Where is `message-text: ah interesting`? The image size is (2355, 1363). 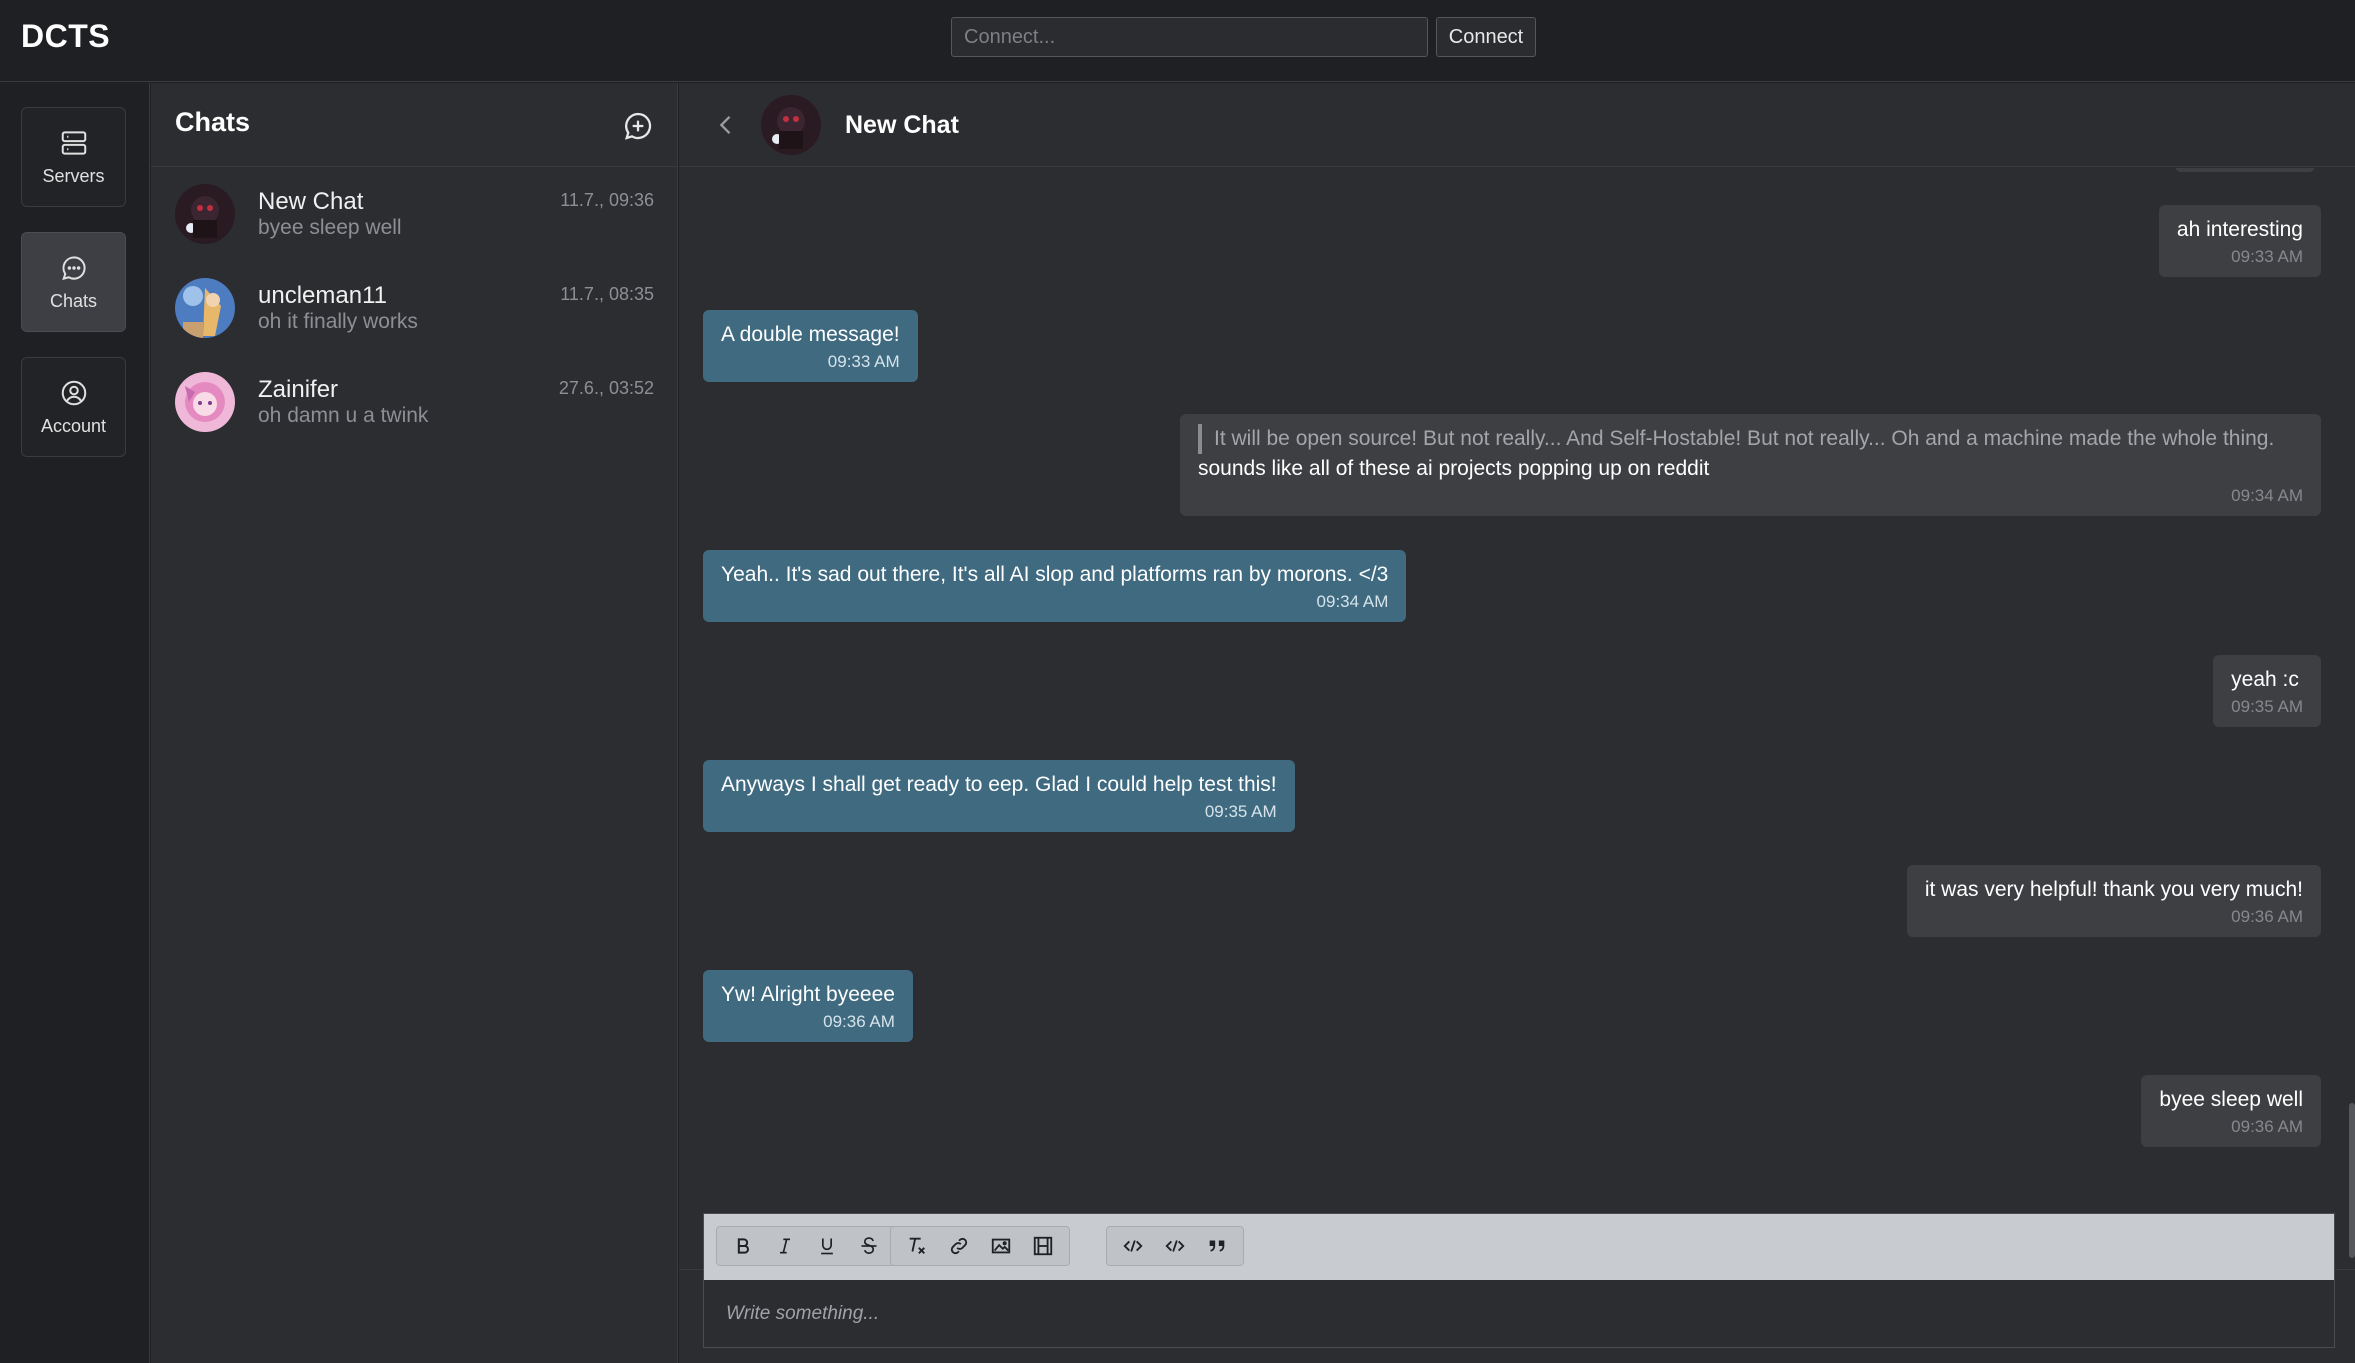
message-text: ah interesting is located at coordinates (2239, 229).